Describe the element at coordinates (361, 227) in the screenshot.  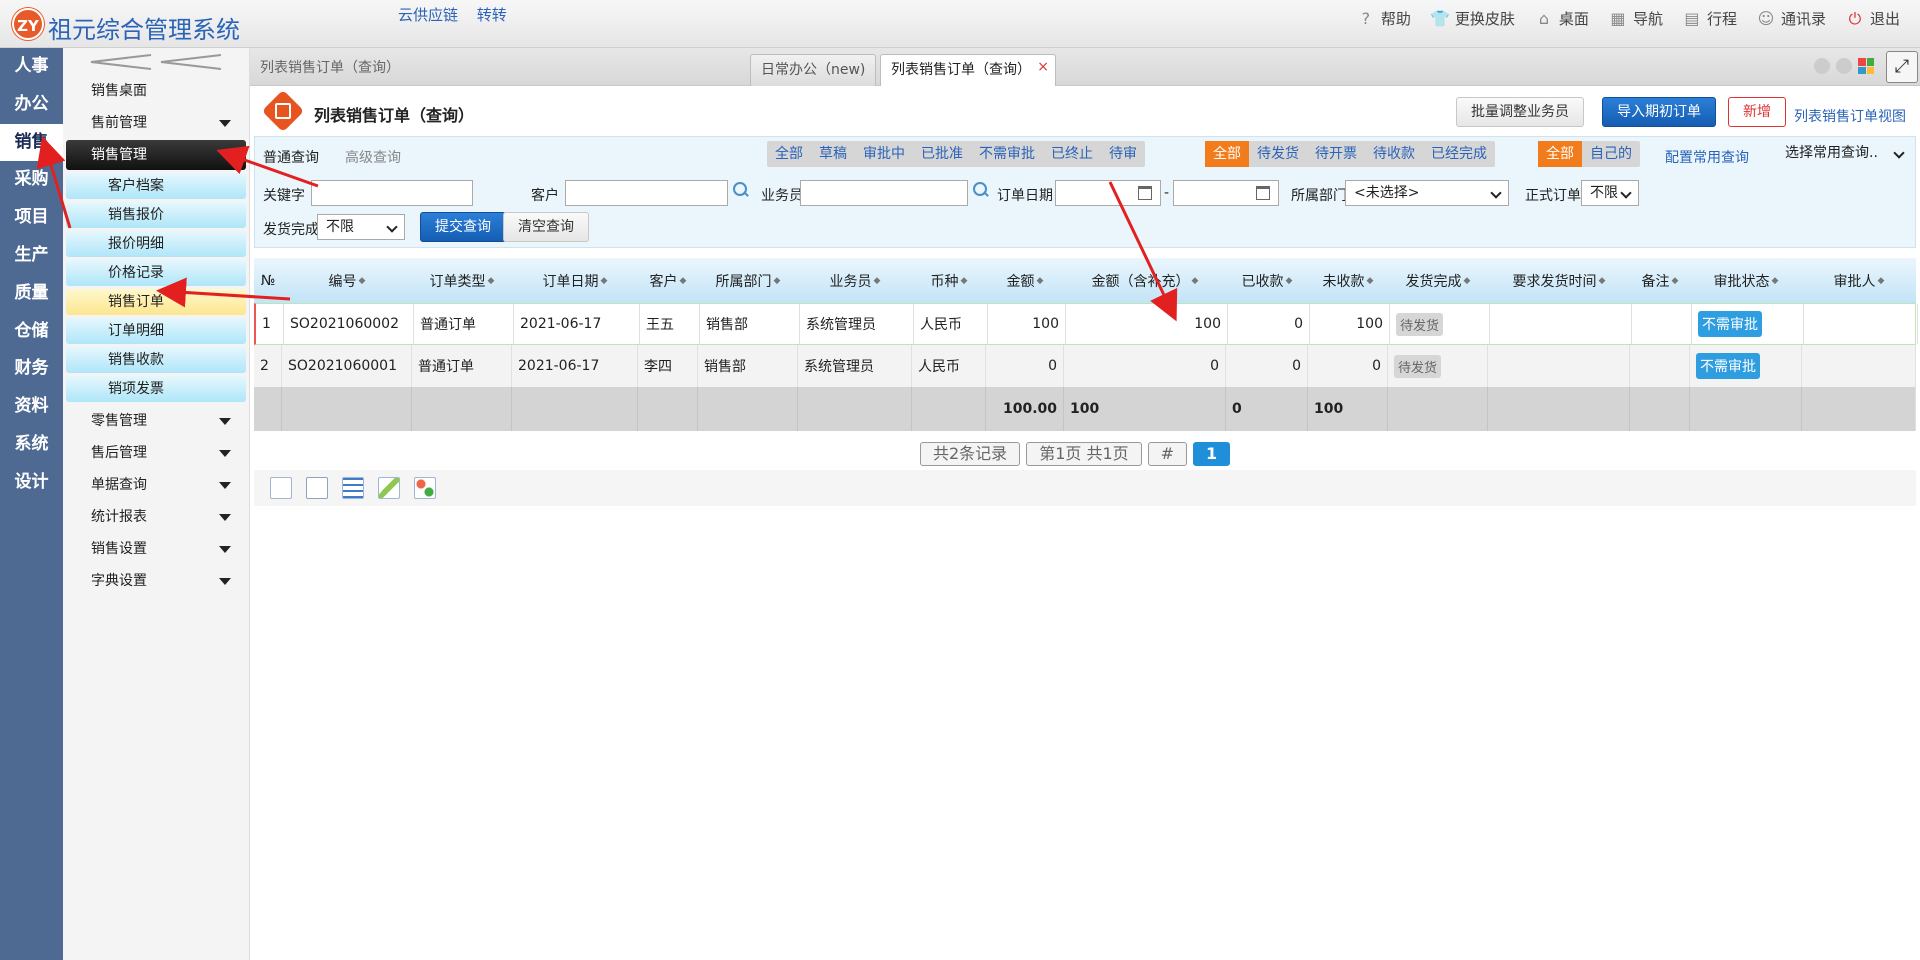
I see `ship-done-select: 不限` at that location.